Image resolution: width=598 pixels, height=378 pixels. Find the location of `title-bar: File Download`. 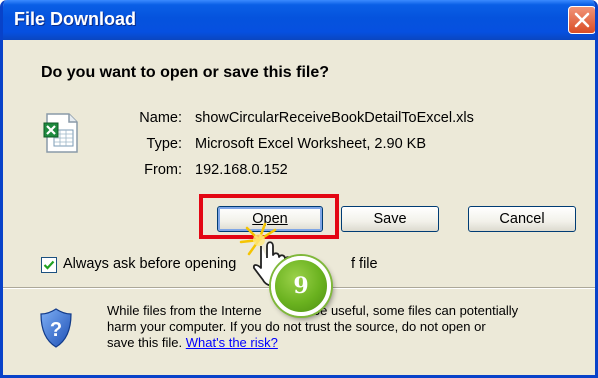

title-bar: File Download is located at coordinates (299, 20).